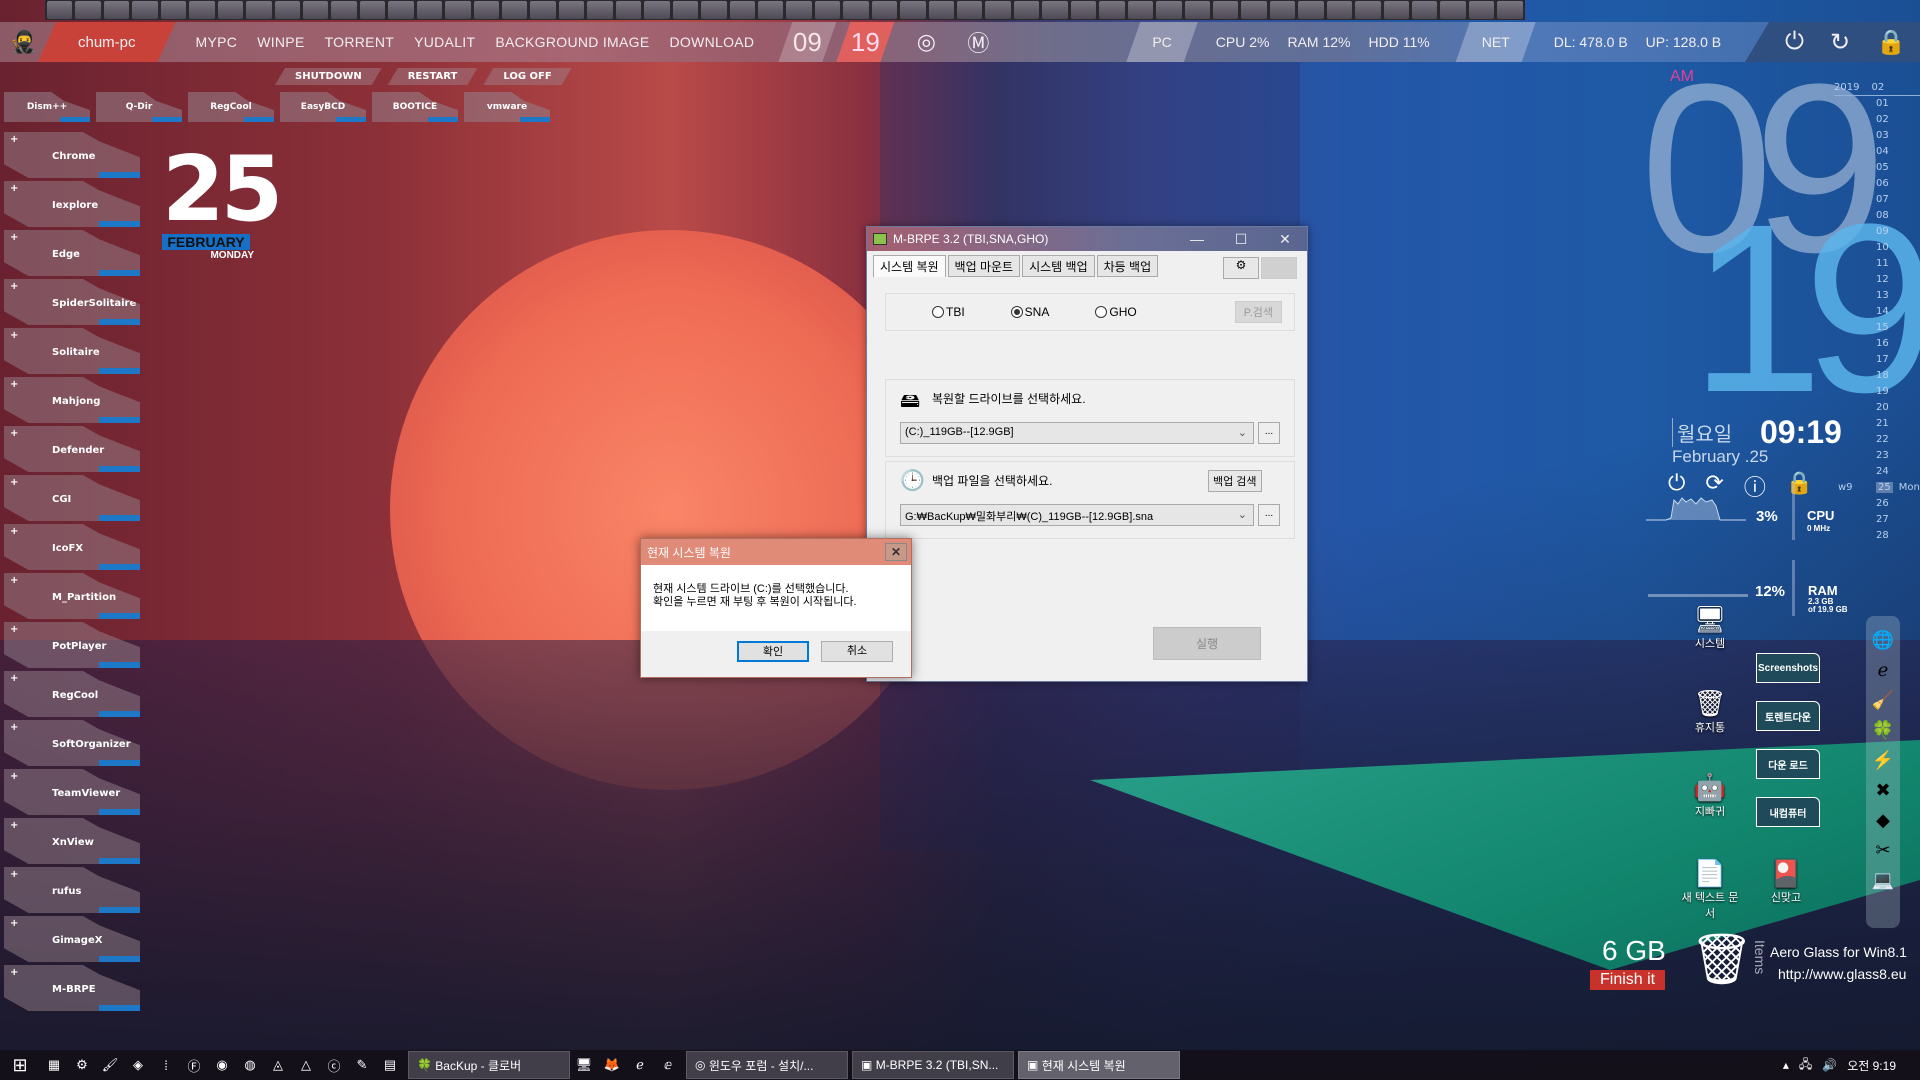 This screenshot has width=1920, height=1080. What do you see at coordinates (110, 1065) in the screenshot?
I see `paint-icon: 🖌` at bounding box center [110, 1065].